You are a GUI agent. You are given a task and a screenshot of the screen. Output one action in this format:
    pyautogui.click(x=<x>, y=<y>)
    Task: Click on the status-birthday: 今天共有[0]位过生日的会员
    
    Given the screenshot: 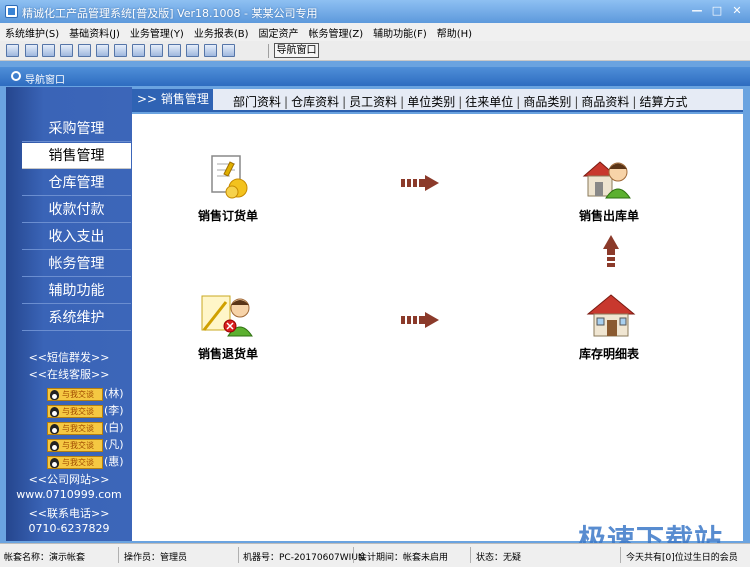 What is the action you would take?
    pyautogui.click(x=682, y=558)
    